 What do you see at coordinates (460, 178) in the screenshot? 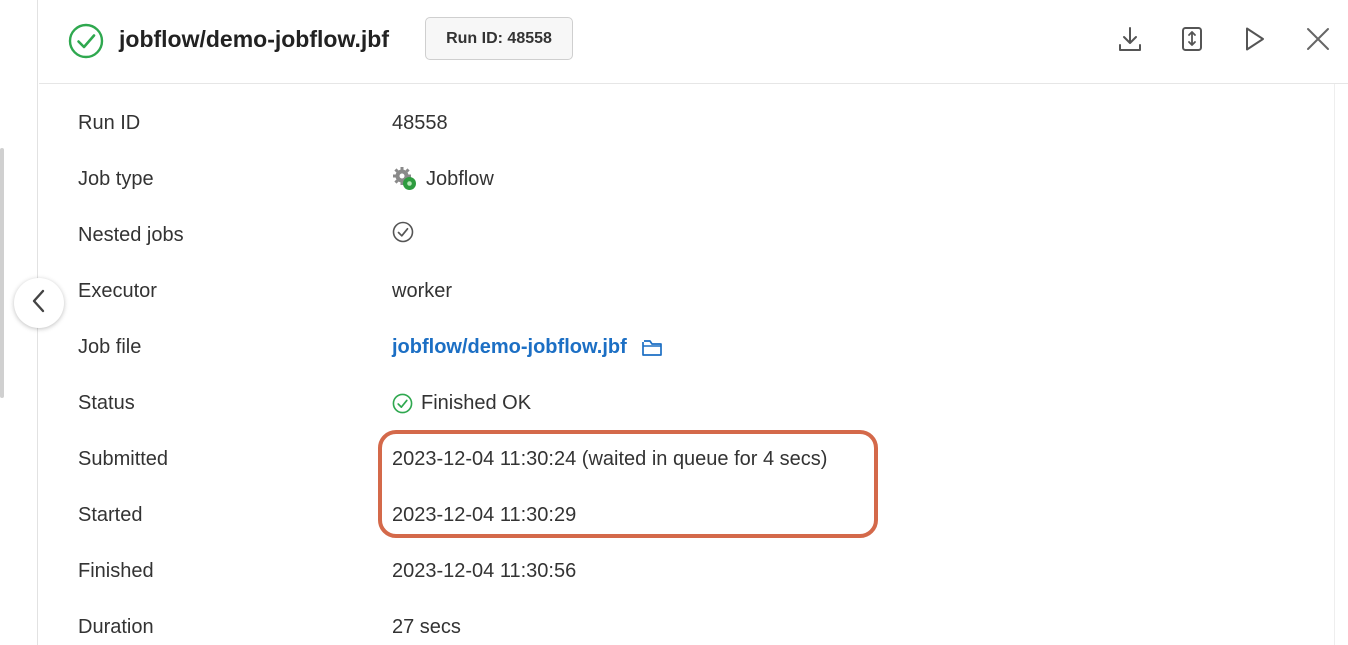
I see `job-type-text: Jobflow` at bounding box center [460, 178].